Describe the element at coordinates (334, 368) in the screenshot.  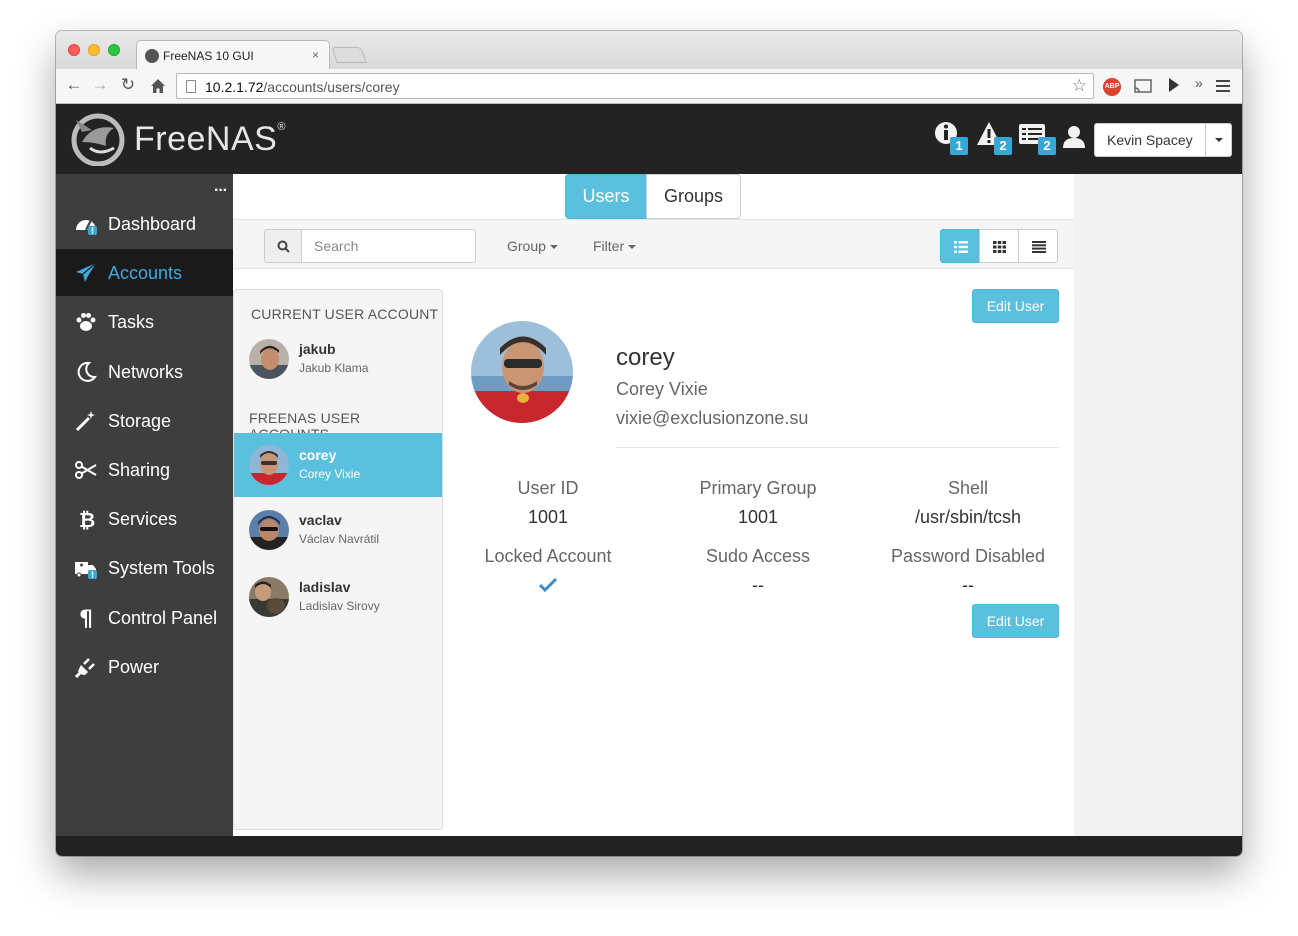
I see `fullname: Jakub Klama` at that location.